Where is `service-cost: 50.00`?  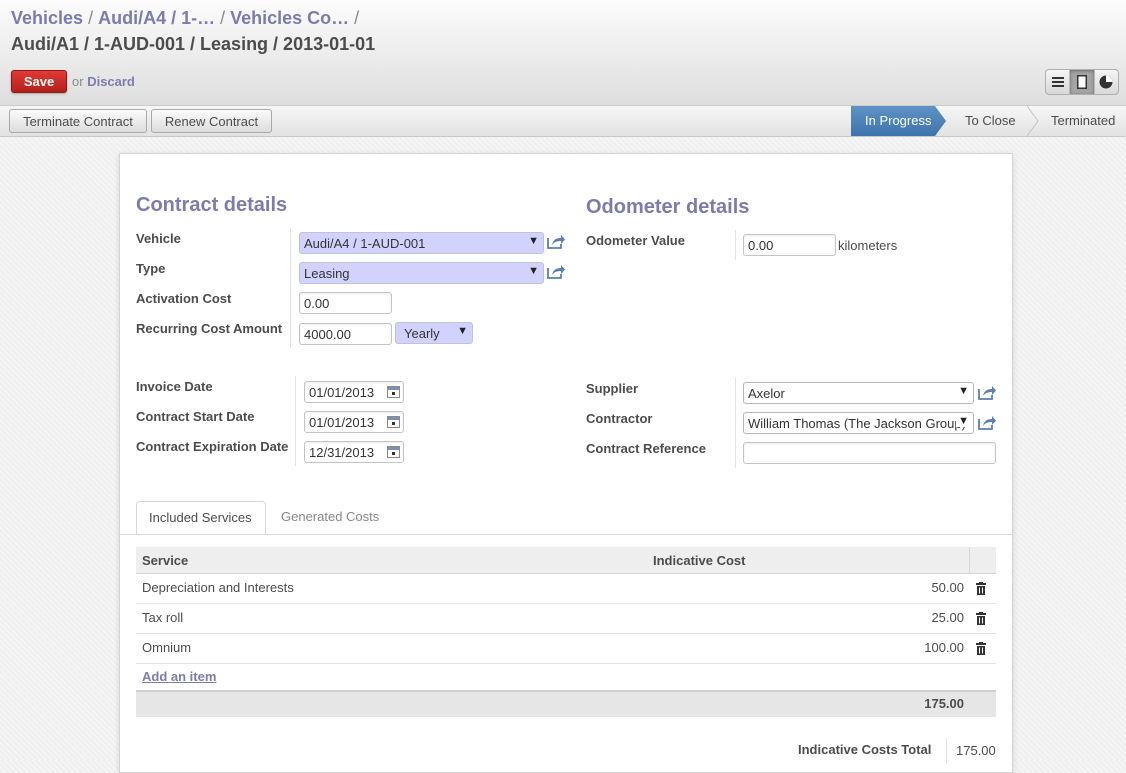 service-cost: 50.00 is located at coordinates (947, 587).